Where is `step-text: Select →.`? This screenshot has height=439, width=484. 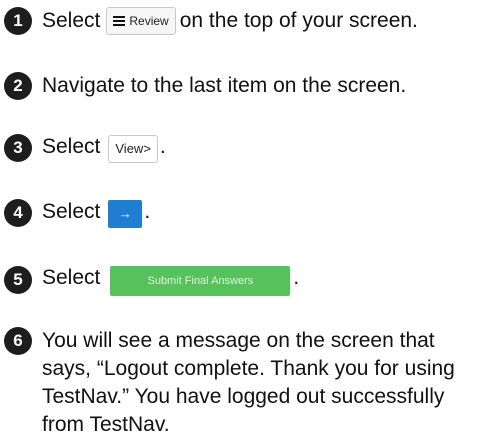 step-text: Select →. is located at coordinates (96, 213).